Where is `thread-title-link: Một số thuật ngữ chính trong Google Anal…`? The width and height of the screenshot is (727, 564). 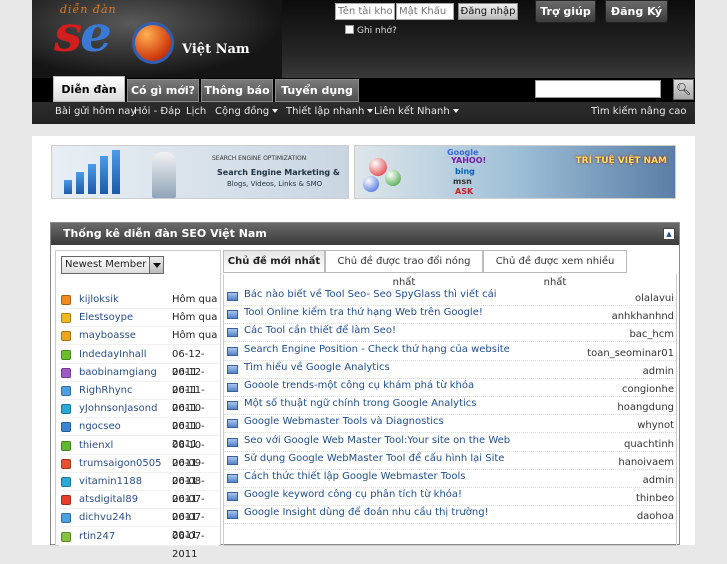
thread-title-link: Một số thuật ngữ chính trong Google Anal… is located at coordinates (360, 403).